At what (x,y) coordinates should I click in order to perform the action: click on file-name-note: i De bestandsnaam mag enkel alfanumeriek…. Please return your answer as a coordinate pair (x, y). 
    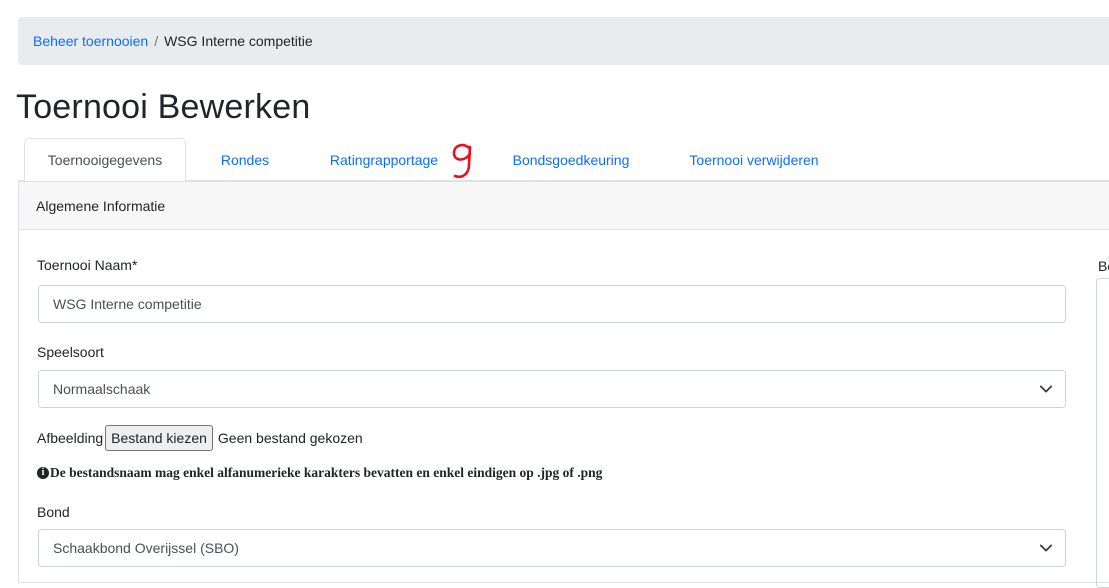
    Looking at the image, I should click on (319, 473).